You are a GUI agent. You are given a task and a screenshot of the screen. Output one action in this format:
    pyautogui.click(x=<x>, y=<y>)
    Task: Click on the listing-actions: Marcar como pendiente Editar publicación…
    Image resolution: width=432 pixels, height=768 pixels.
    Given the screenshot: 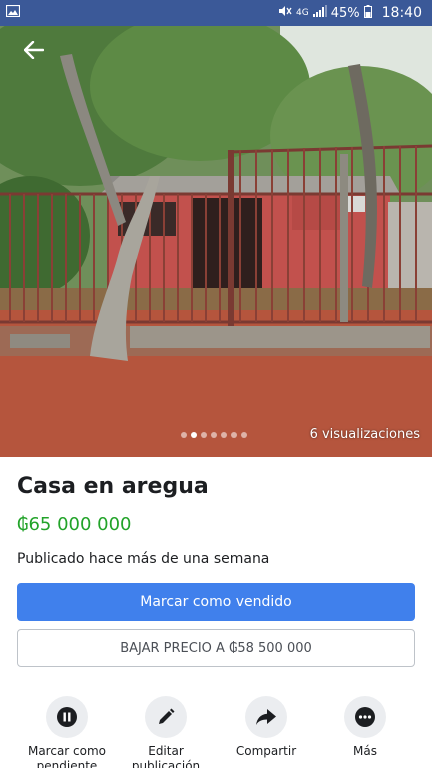 What is the action you would take?
    pyautogui.click(x=216, y=732)
    